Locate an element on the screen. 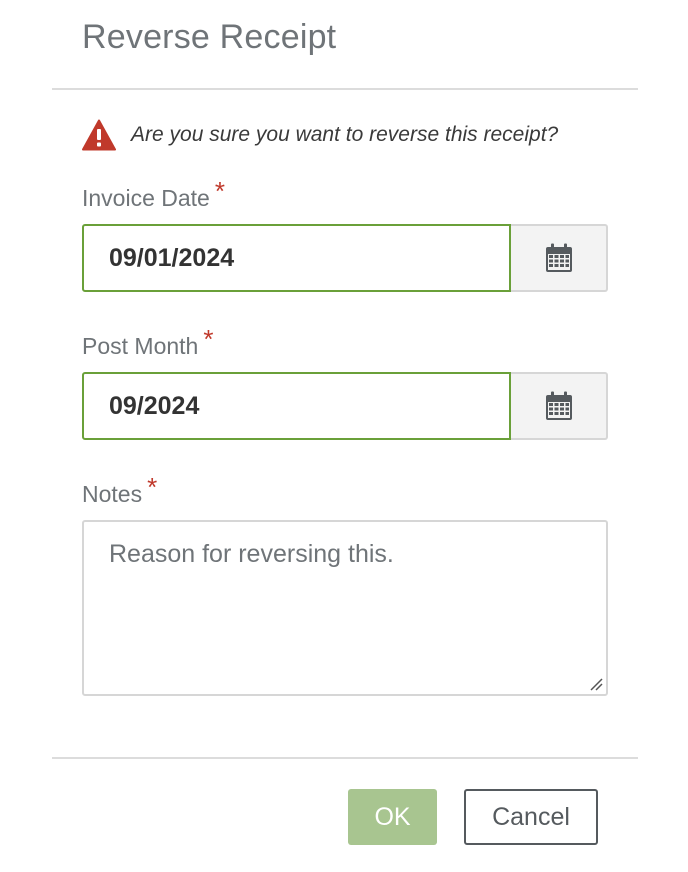 This screenshot has width=688, height=872. cancel-button: Cancel is located at coordinates (531, 817).